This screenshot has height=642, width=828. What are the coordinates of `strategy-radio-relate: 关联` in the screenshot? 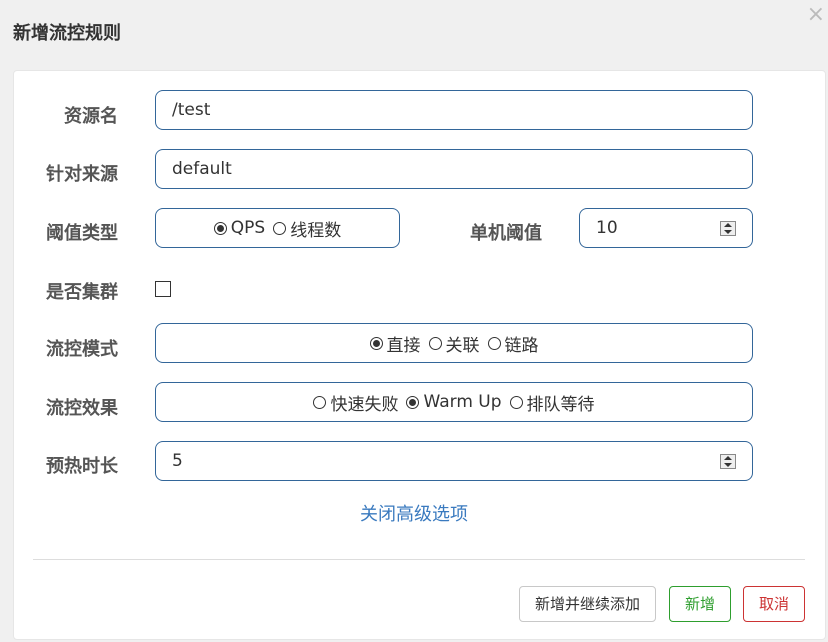 It's located at (454, 343).